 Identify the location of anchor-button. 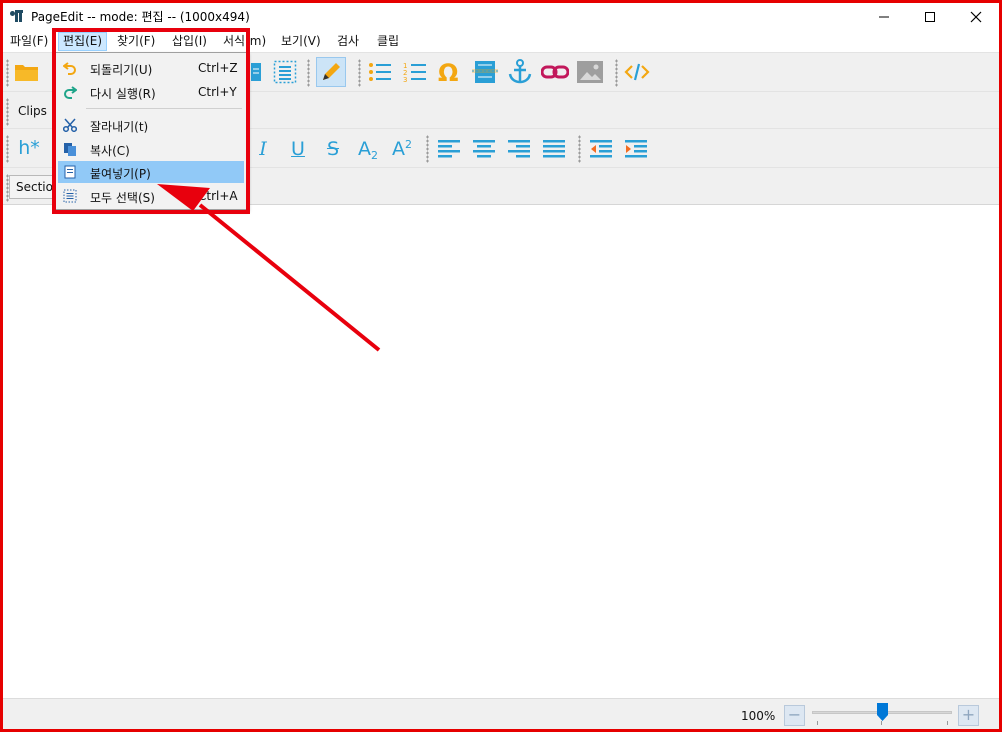
(520, 72).